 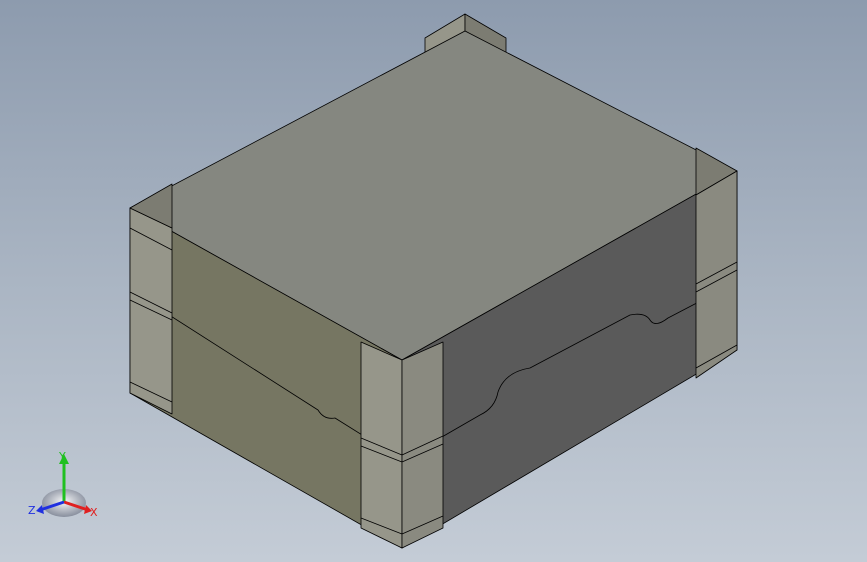 I want to click on right-corner-bracket, so click(x=716, y=263).